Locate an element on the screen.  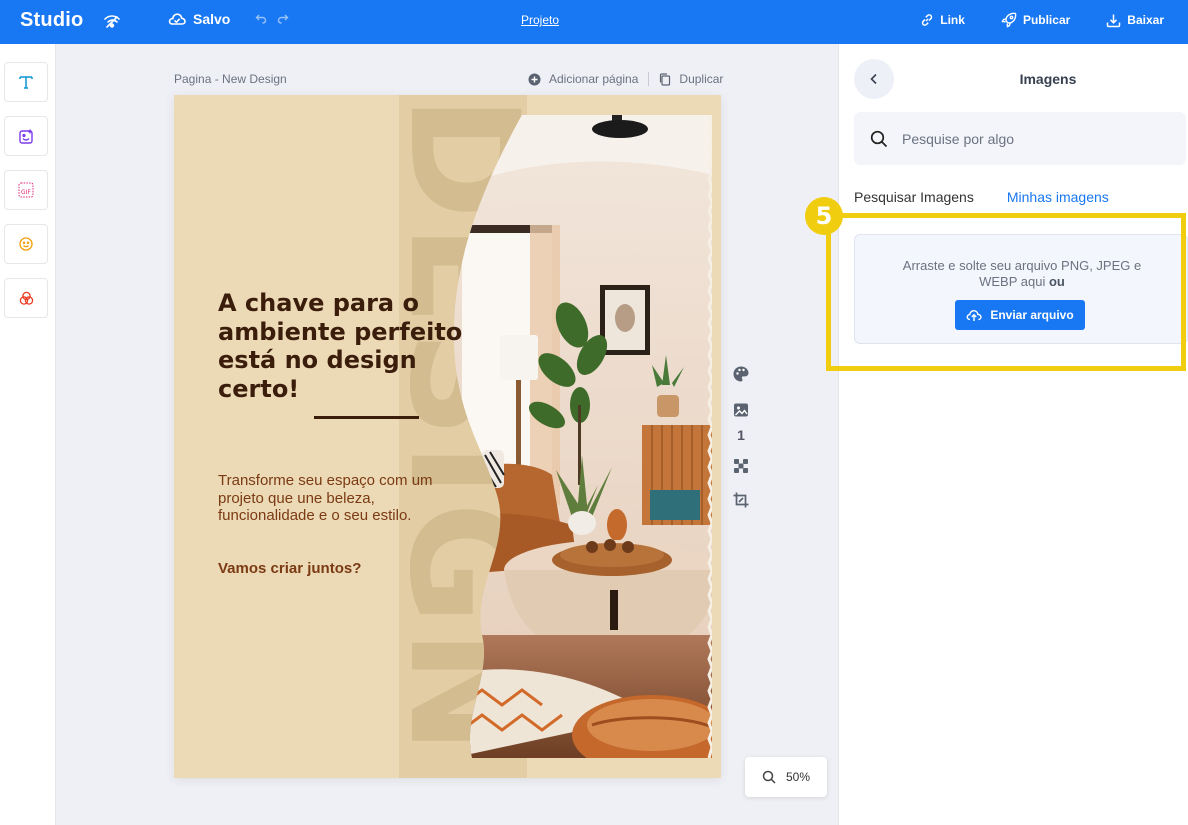
shapes-icon is located at coordinates (26, 298).